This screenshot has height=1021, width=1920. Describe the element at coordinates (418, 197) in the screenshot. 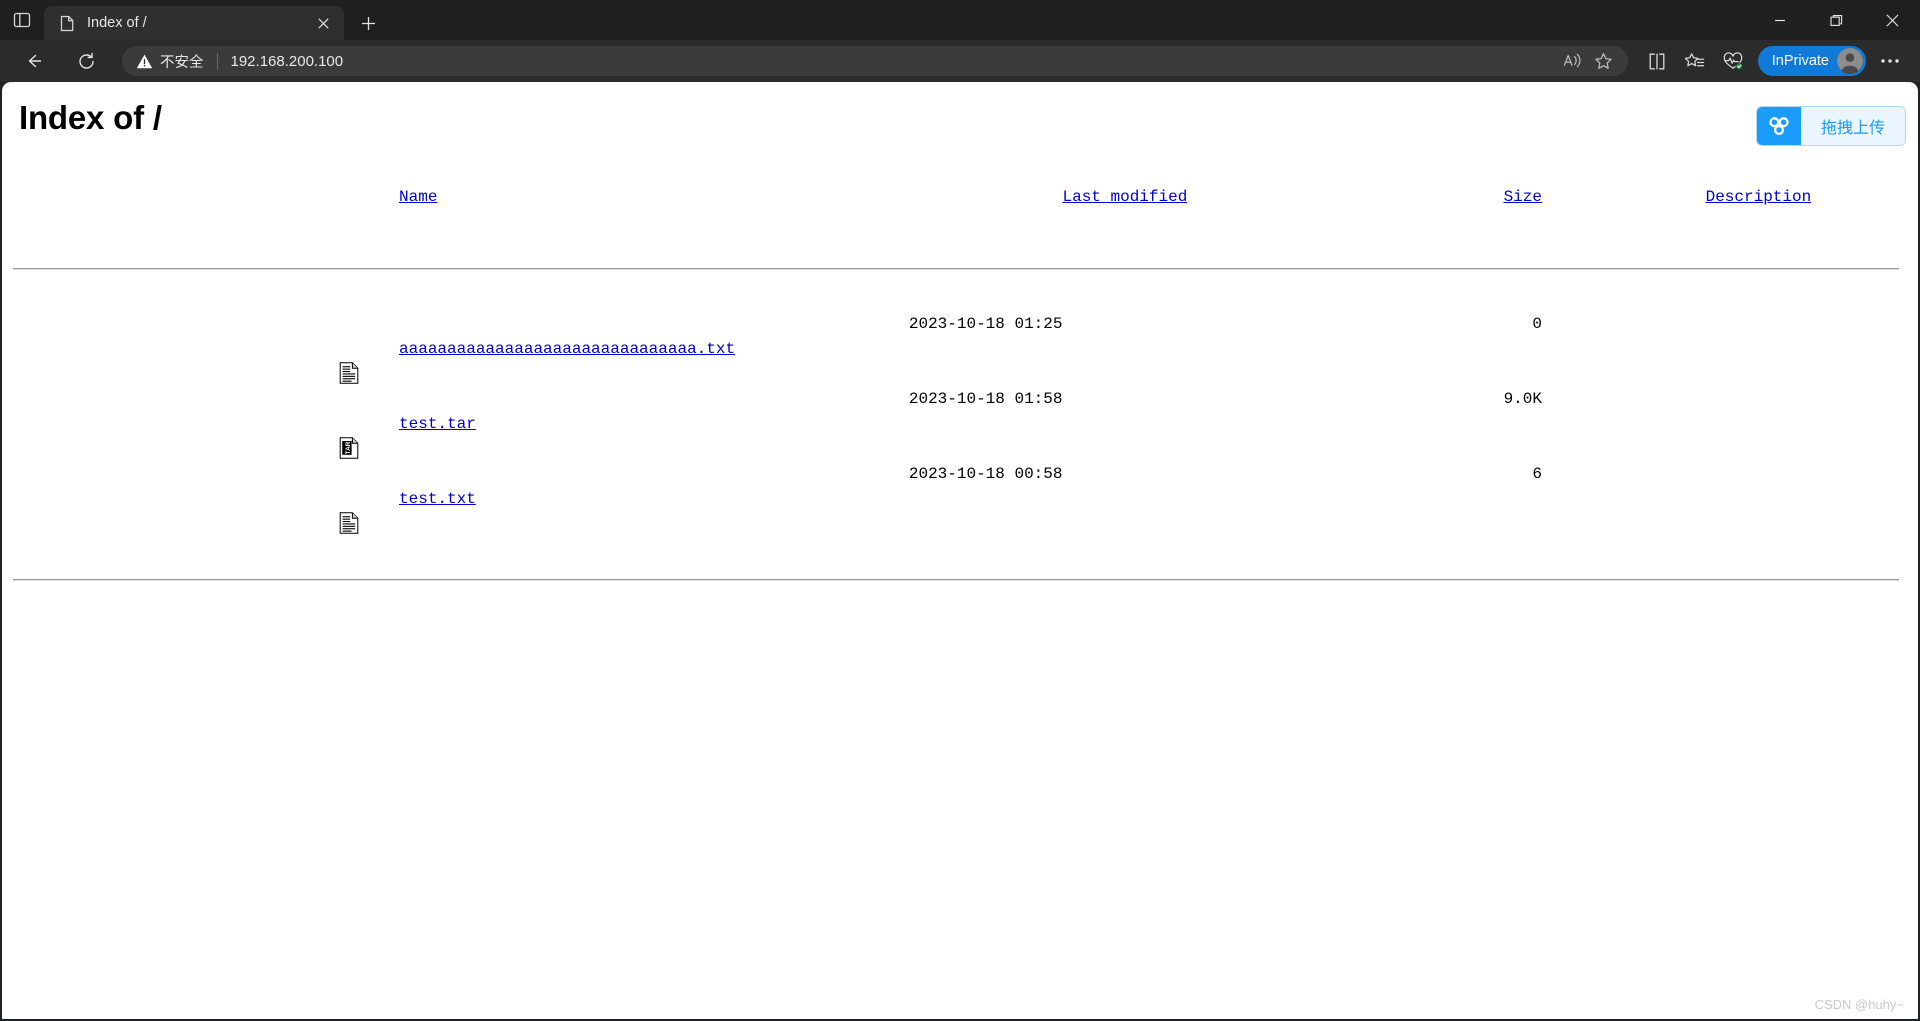

I see `sort-by-name-link: Name` at that location.